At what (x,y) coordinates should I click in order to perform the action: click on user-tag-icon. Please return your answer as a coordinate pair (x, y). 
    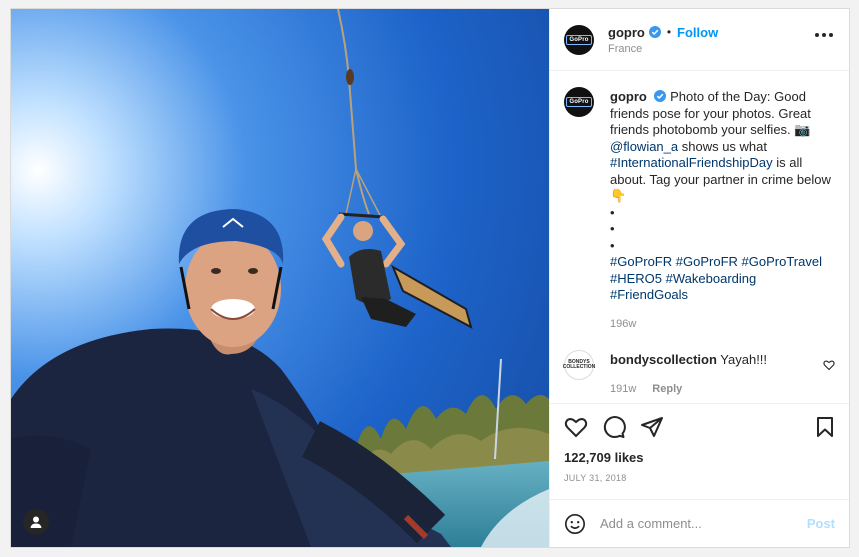
    Looking at the image, I should click on (36, 522).